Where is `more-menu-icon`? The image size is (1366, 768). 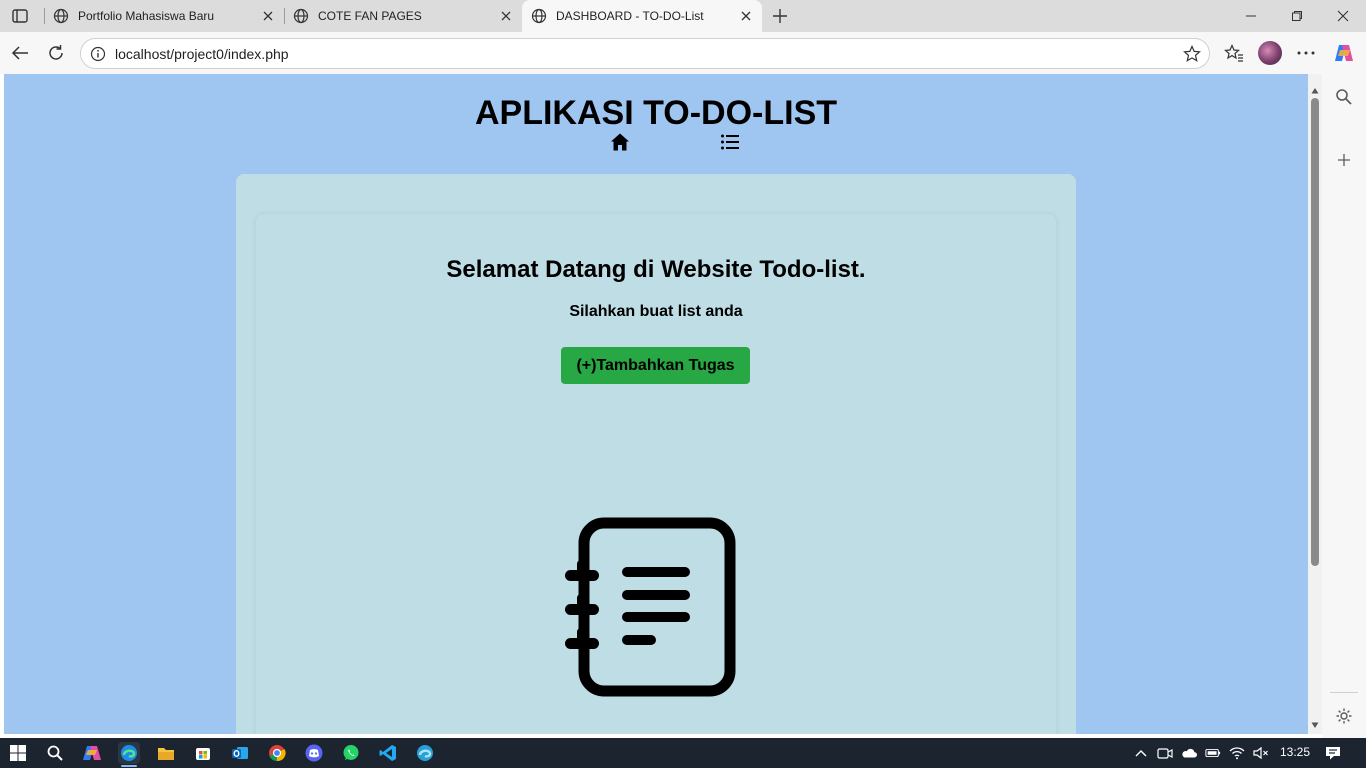
more-menu-icon is located at coordinates (1306, 53).